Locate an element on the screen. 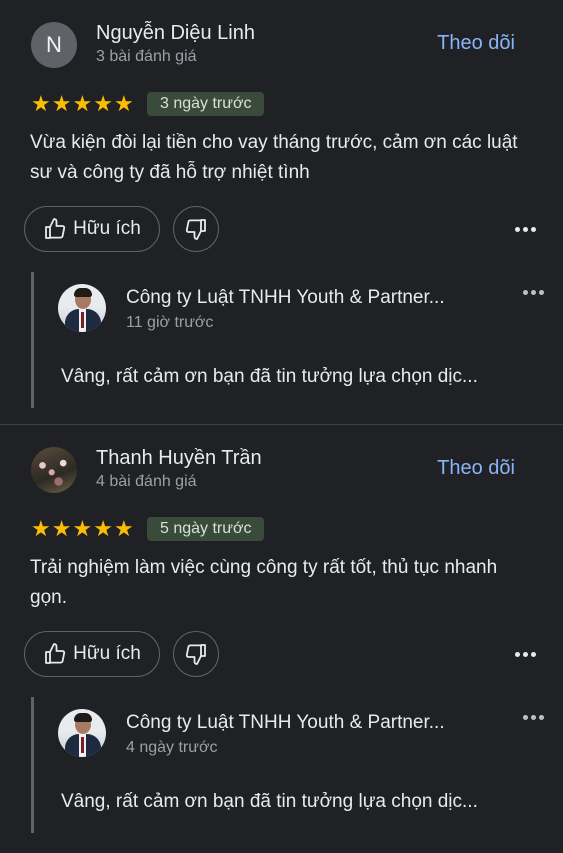 The image size is (563, 853). review-date-badge: 5 ngày trước is located at coordinates (206, 529).